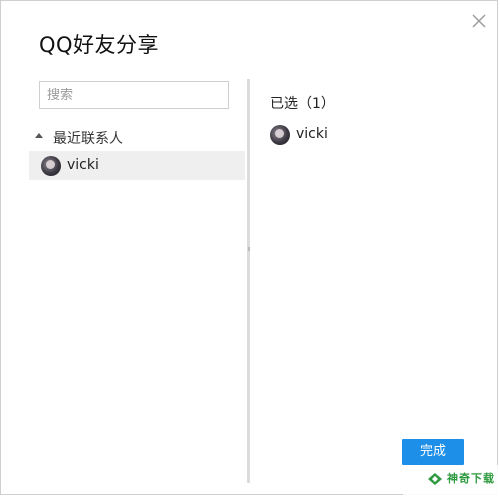 The height and width of the screenshot is (497, 500). What do you see at coordinates (302, 104) in the screenshot?
I see `selected-count-label: 已选（1）` at bounding box center [302, 104].